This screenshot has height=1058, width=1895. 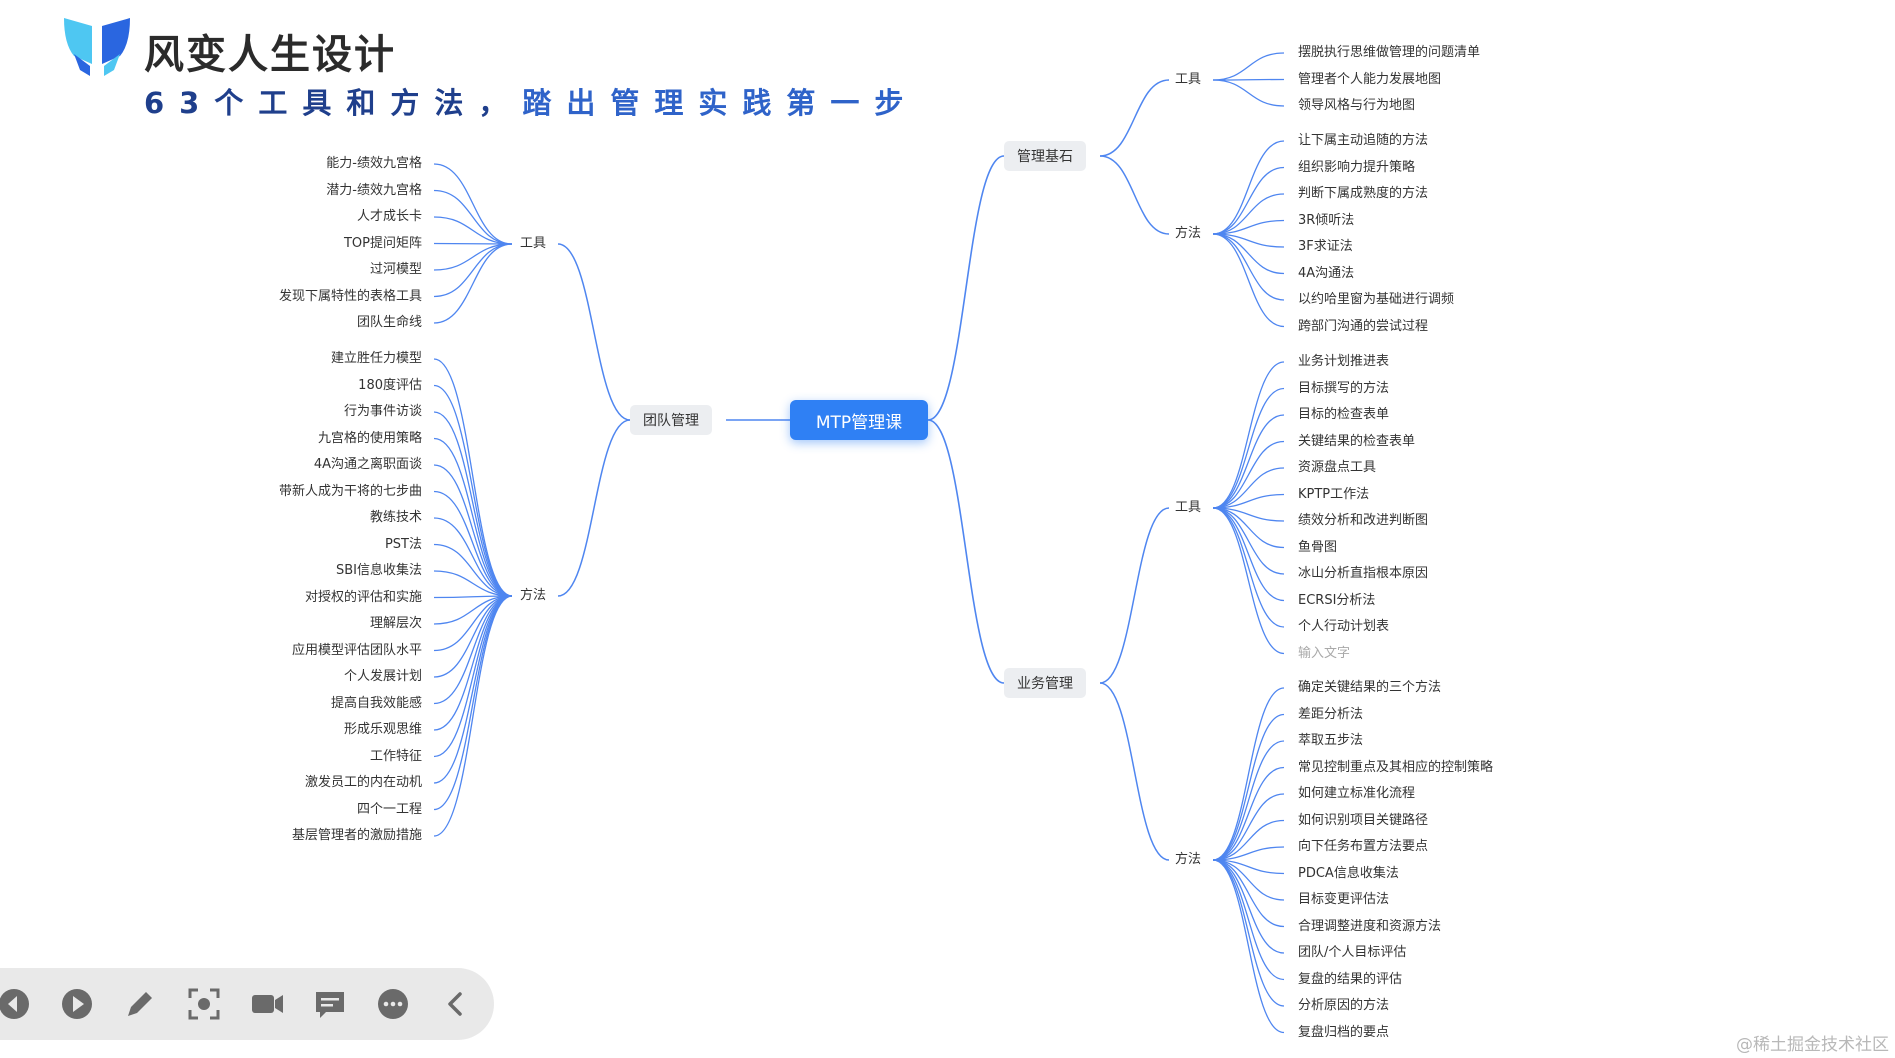 What do you see at coordinates (1326, 221) in the screenshot?
I see `leaf-node: 3R倾听法` at bounding box center [1326, 221].